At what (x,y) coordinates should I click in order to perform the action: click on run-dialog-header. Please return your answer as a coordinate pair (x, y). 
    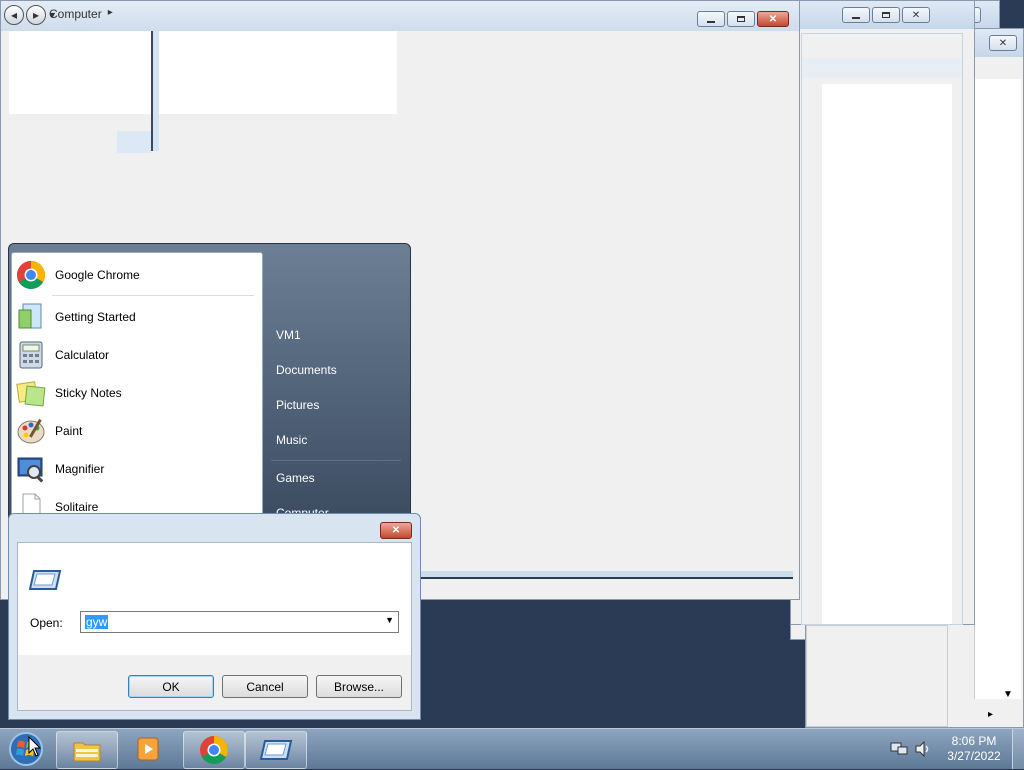
    Looking at the image, I should click on (214, 599).